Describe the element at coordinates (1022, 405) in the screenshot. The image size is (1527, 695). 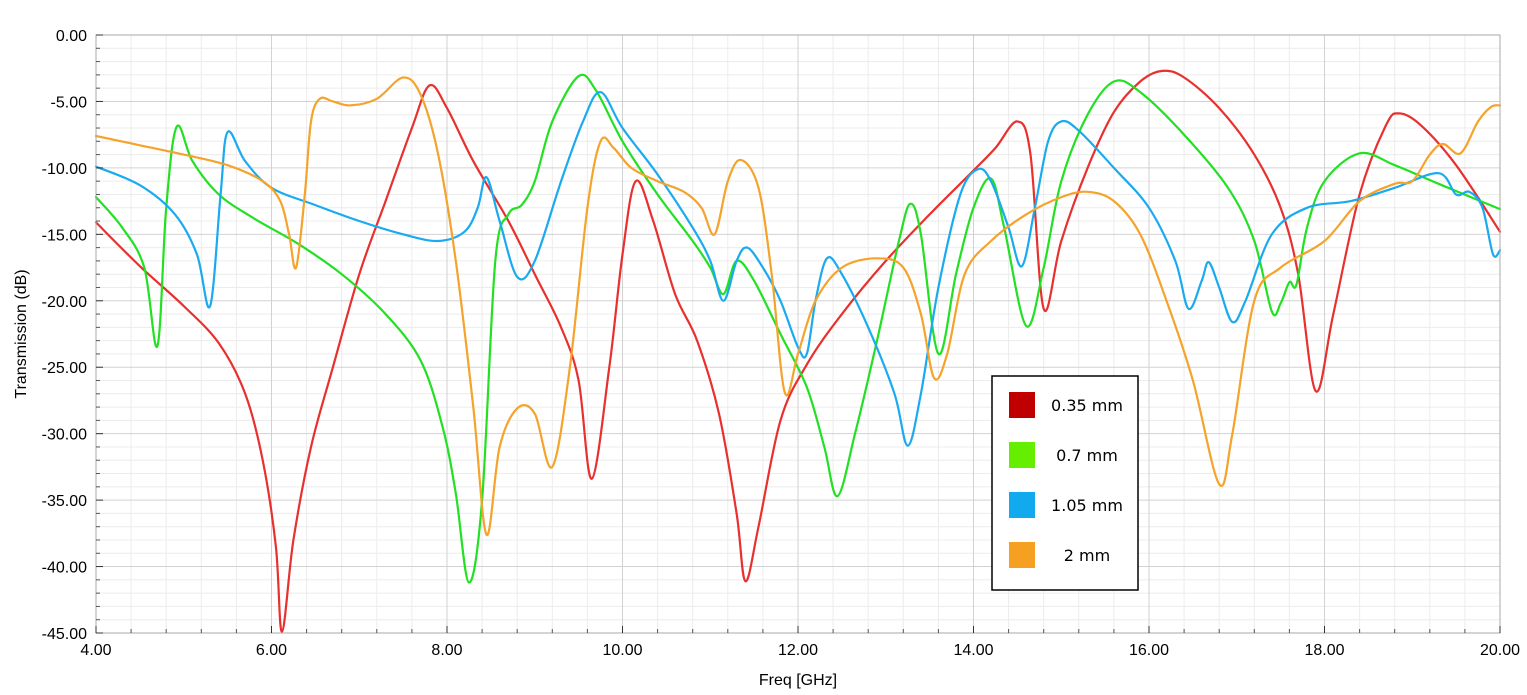
I see `legend-swatch-0-35-mm` at that location.